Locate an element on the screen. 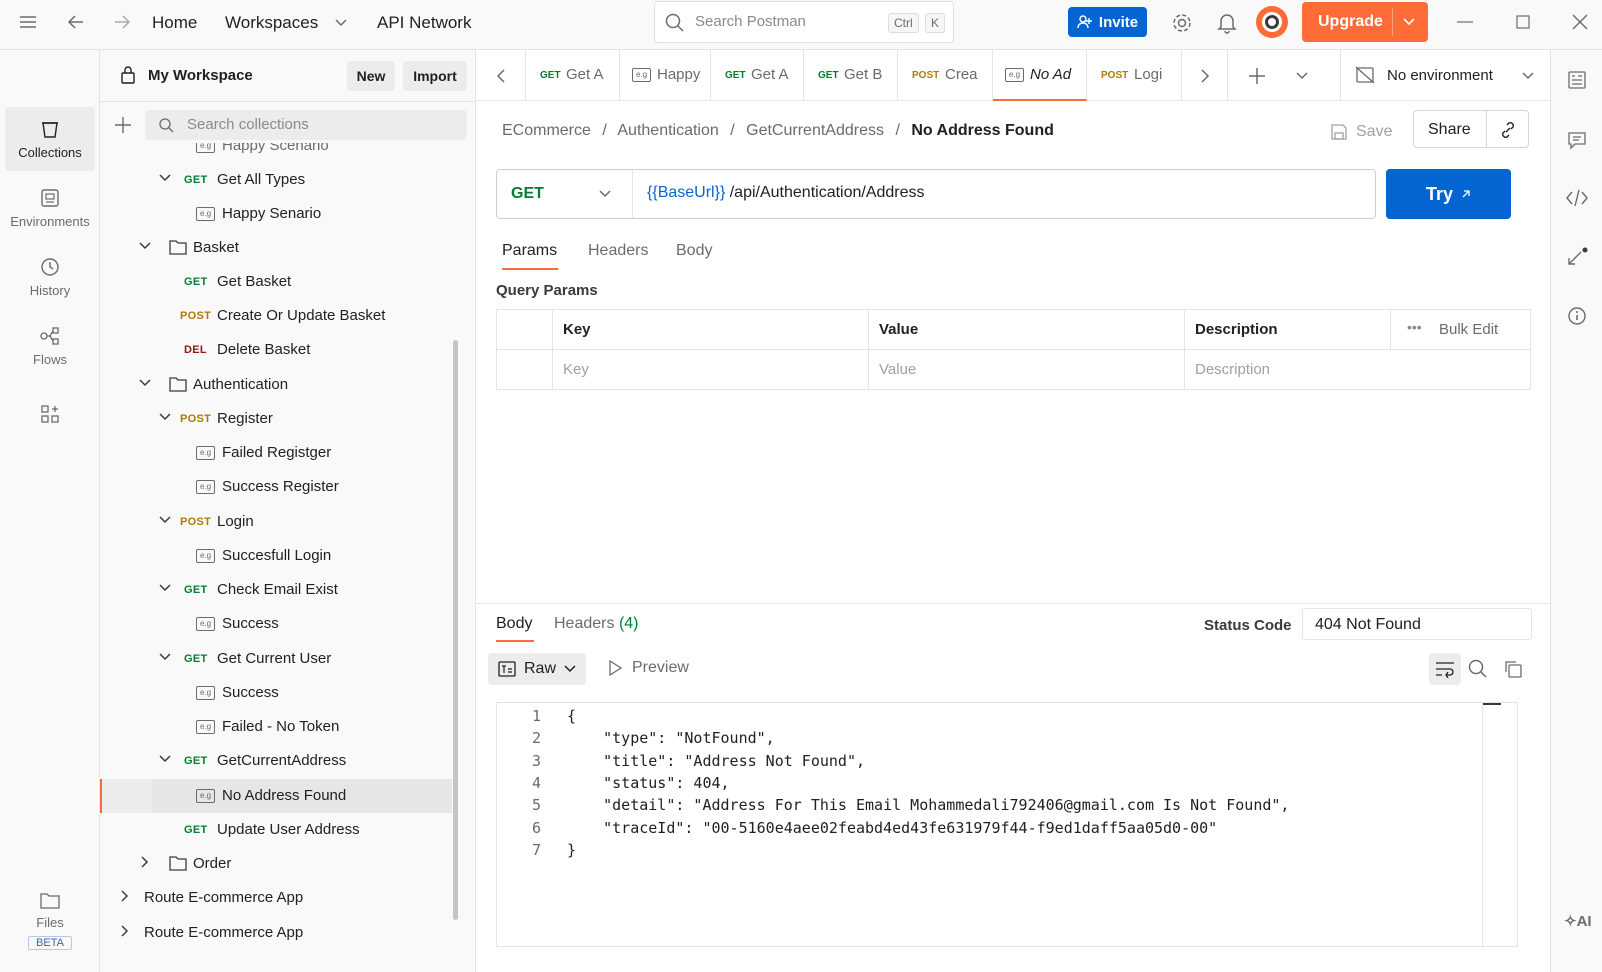  tree-folder: Authentication is located at coordinates (280, 385).